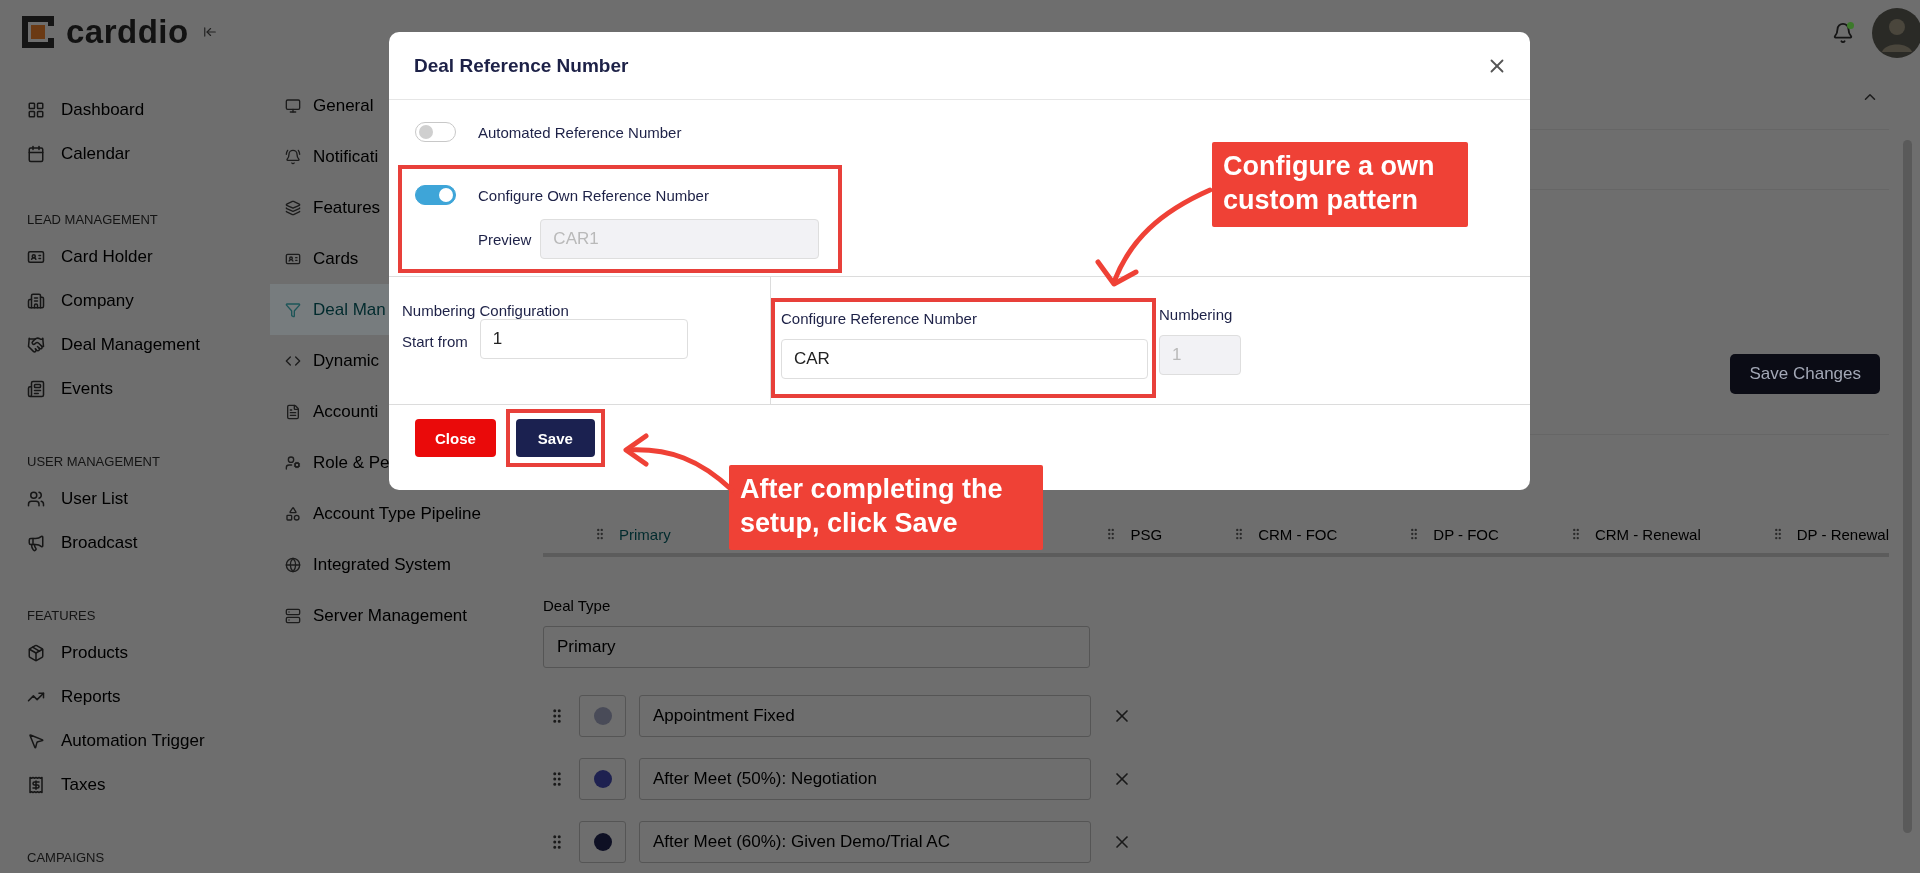 The height and width of the screenshot is (873, 1920). Describe the element at coordinates (521, 65) in the screenshot. I see `dialog-title: Deal Reference Number` at that location.